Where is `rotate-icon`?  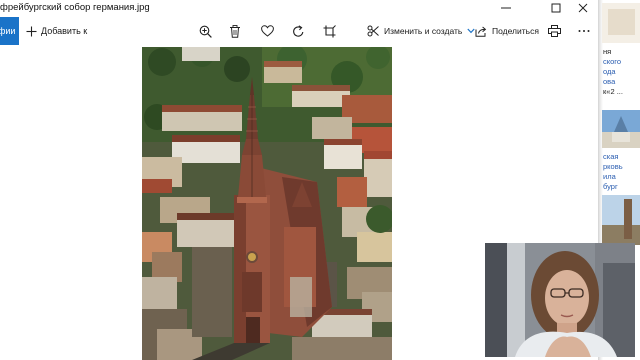 rotate-icon is located at coordinates (297, 30).